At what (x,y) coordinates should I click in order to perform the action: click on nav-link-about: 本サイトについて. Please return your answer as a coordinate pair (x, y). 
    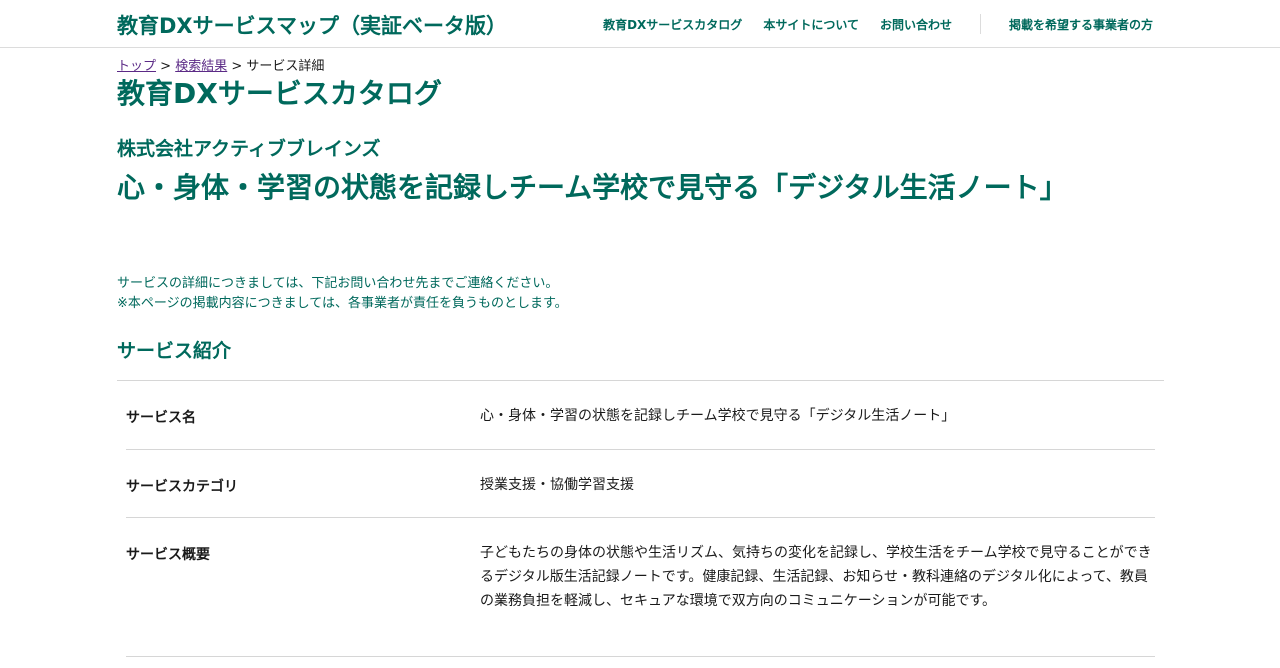
    Looking at the image, I should click on (811, 24).